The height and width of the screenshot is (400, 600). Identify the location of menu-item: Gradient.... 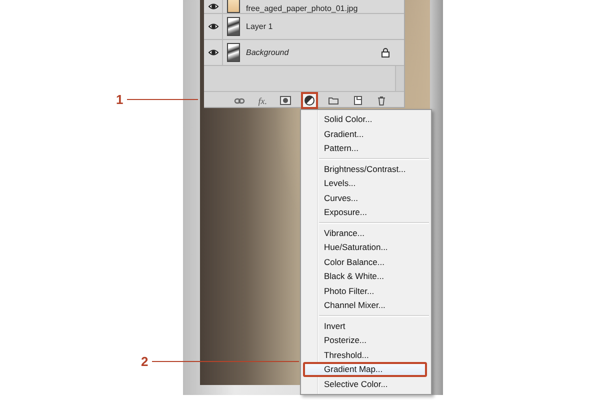
(365, 133).